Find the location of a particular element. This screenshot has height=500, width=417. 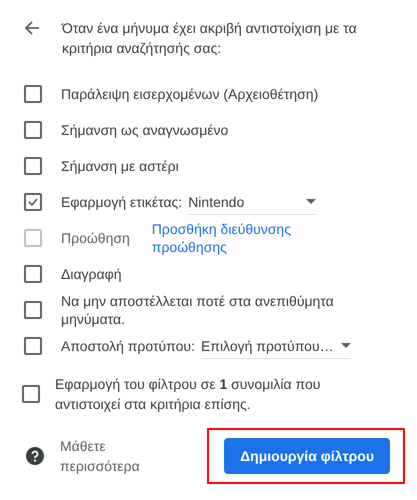

option-label: Εφαρμογή ετικέτας: is located at coordinates (121, 202).